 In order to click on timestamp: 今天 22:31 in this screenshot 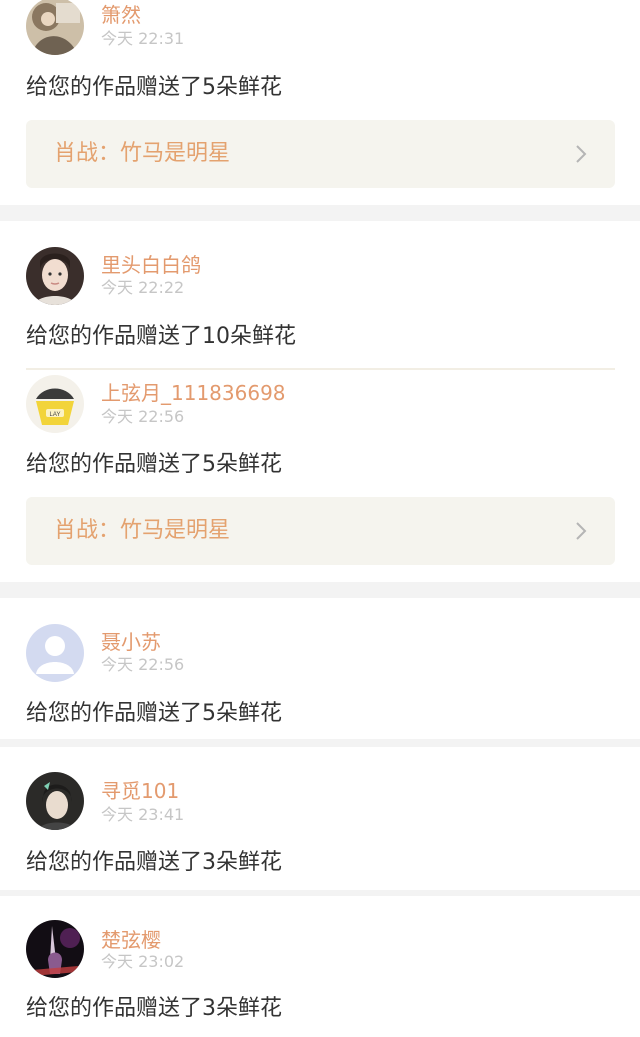, I will do `click(143, 38)`.